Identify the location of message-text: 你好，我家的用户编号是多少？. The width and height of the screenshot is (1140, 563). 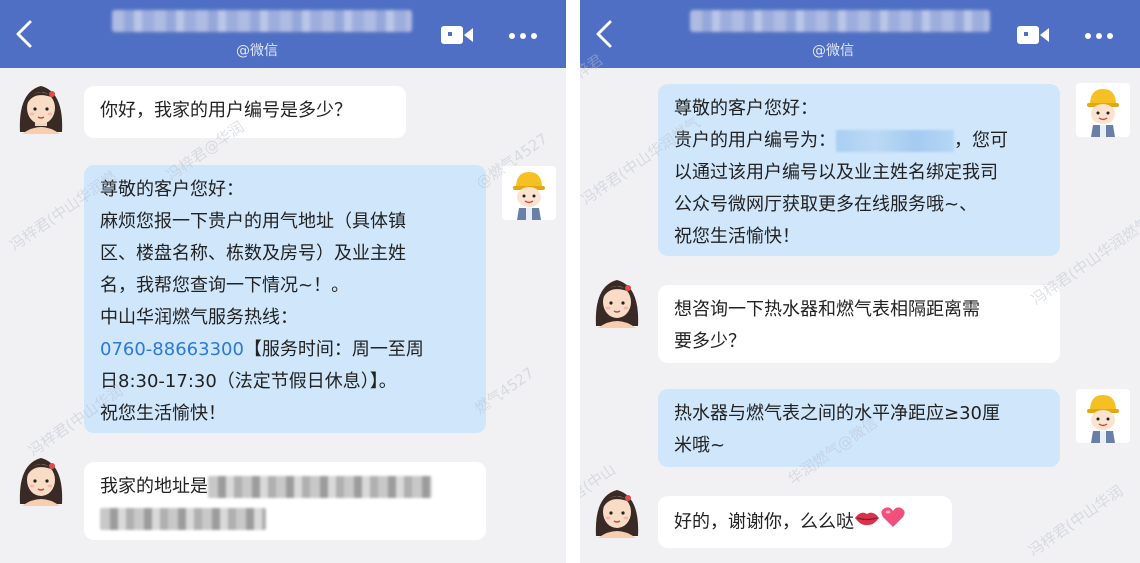
(226, 110).